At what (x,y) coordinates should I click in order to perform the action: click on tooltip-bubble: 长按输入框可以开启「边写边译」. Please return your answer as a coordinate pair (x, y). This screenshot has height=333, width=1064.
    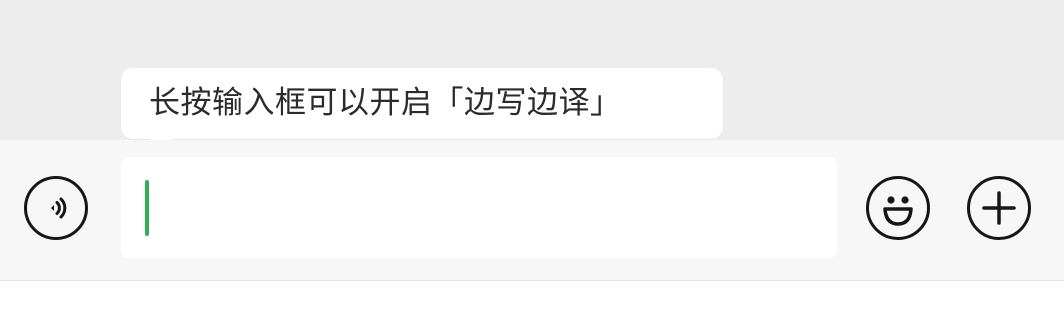
    Looking at the image, I should click on (422, 103).